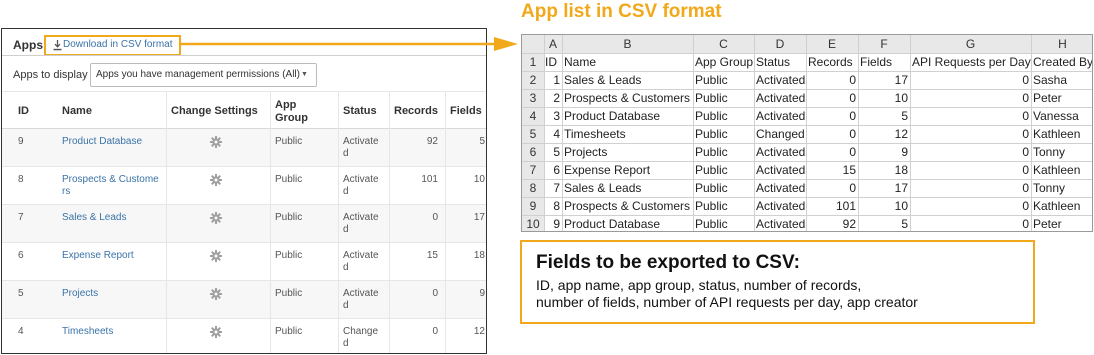 Image resolution: width=1094 pixels, height=355 pixels. I want to click on row-number: 4, so click(533, 116).